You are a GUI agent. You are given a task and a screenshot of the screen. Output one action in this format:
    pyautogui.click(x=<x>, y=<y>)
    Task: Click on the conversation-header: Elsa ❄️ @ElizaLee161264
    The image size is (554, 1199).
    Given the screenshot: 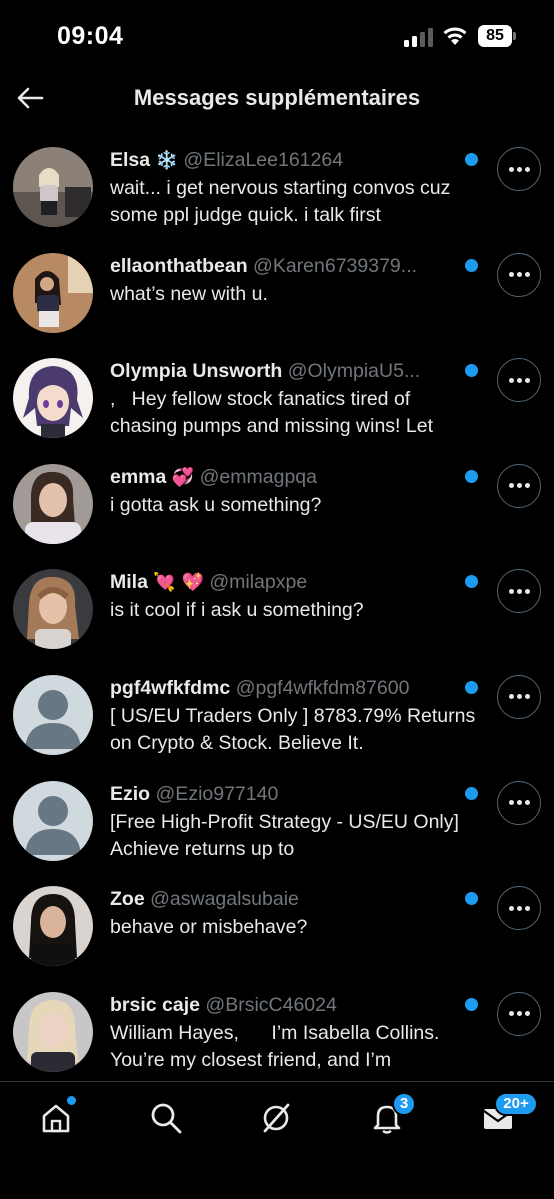 What is the action you would take?
    pyautogui.click(x=284, y=160)
    